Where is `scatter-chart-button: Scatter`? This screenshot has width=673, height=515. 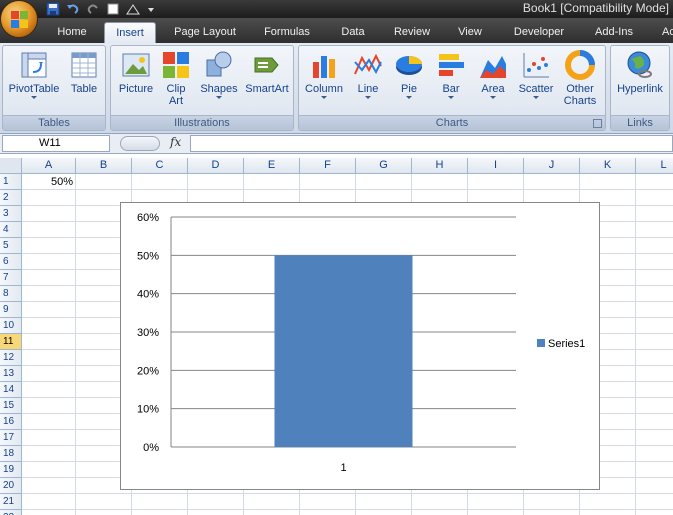 scatter-chart-button: Scatter is located at coordinates (536, 74).